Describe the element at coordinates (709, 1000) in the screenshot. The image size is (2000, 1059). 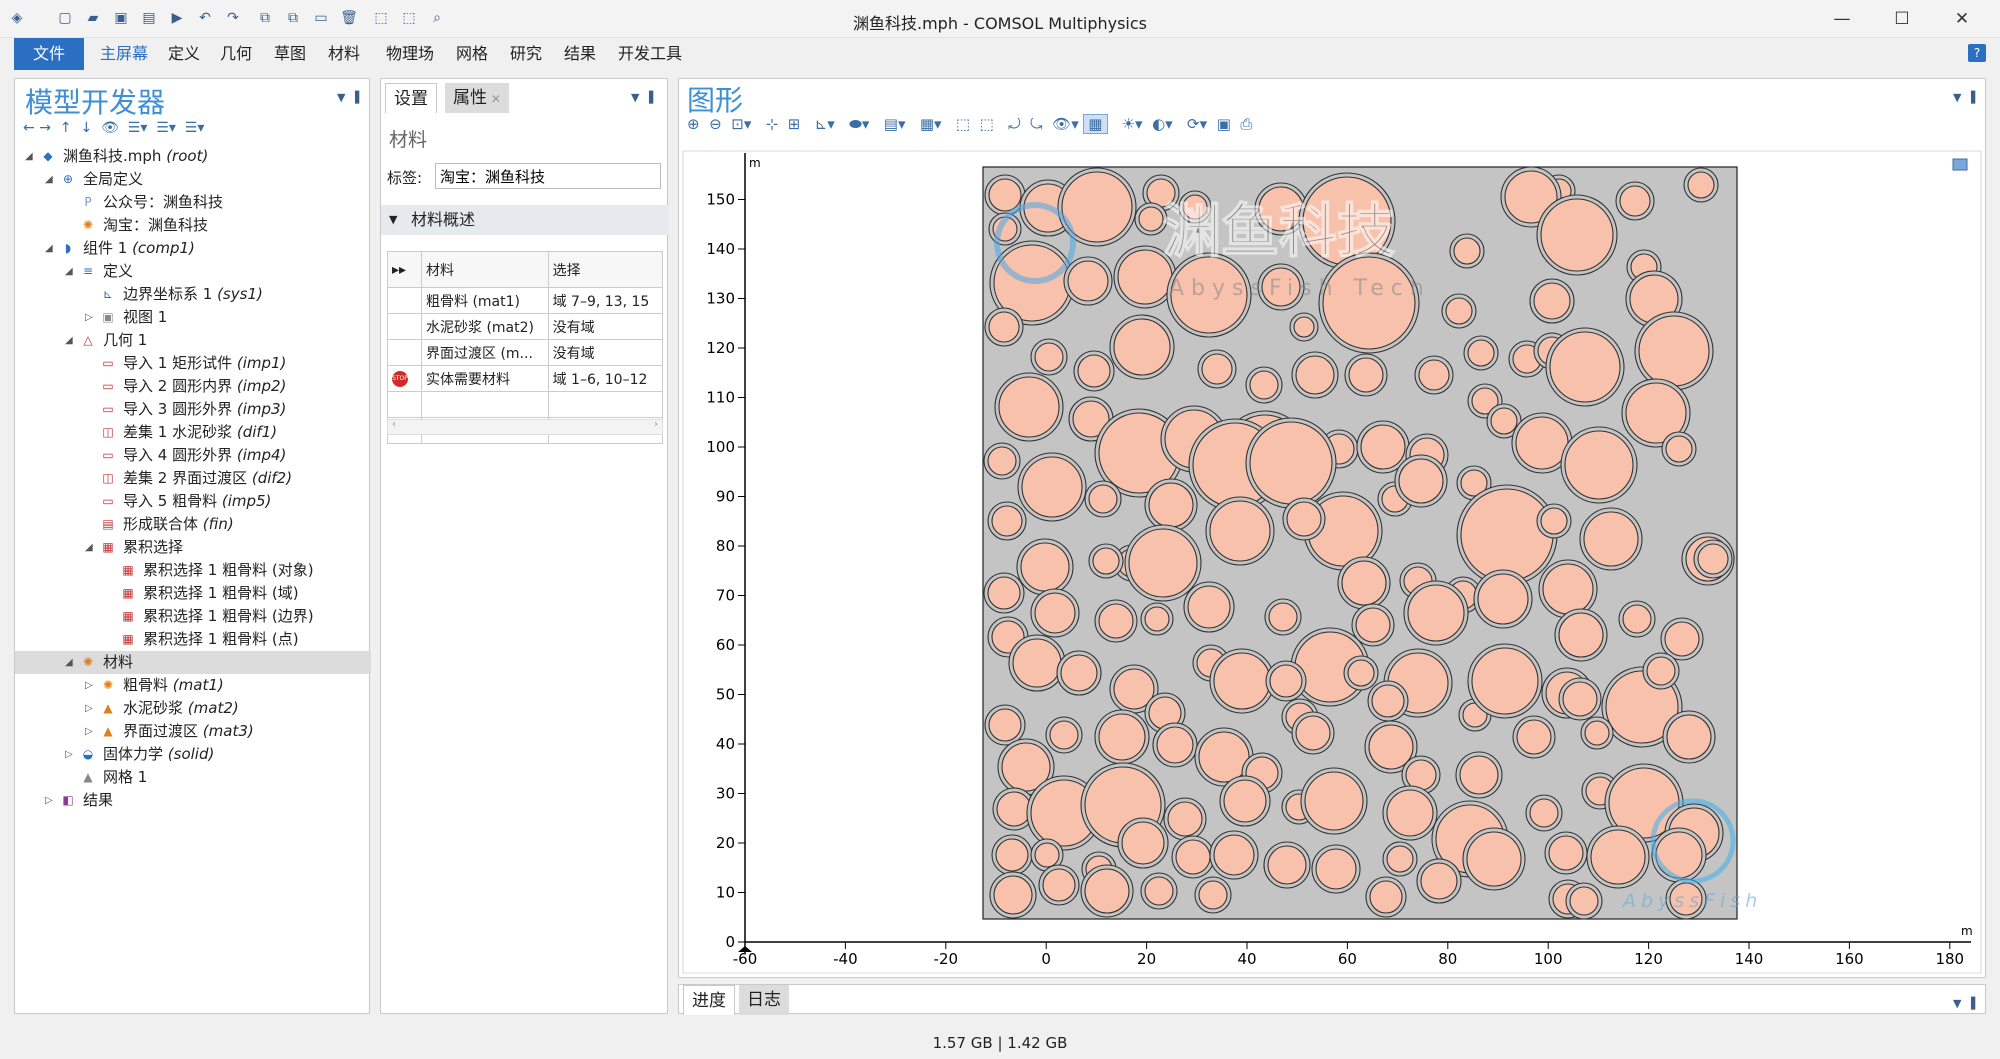
I see `tab-progress: 进度` at that location.